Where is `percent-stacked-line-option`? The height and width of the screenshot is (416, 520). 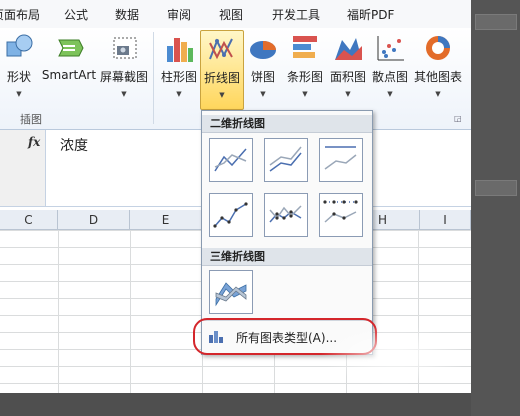
percent-stacked-line-option is located at coordinates (341, 160).